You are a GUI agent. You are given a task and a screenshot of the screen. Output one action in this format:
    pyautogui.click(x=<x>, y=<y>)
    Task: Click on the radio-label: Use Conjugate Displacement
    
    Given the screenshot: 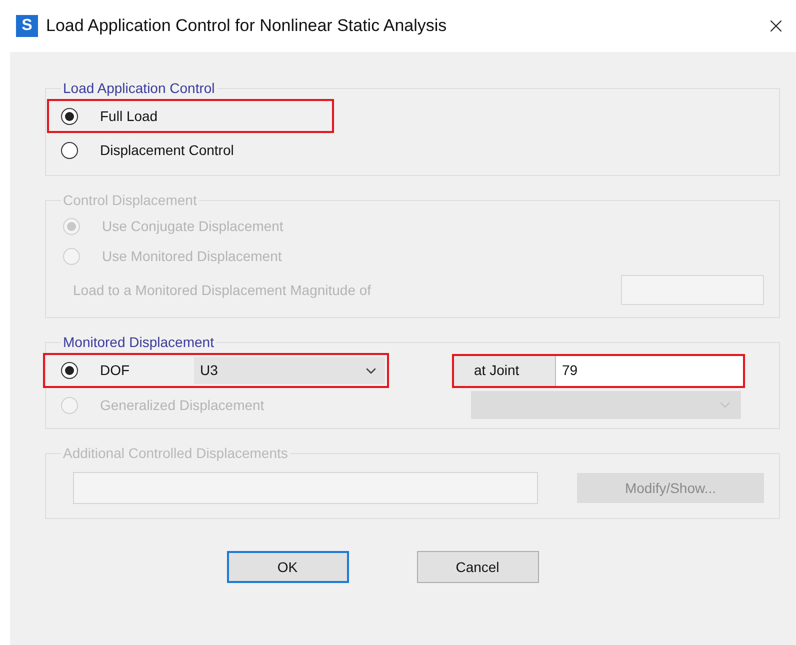 What is the action you would take?
    pyautogui.click(x=193, y=226)
    